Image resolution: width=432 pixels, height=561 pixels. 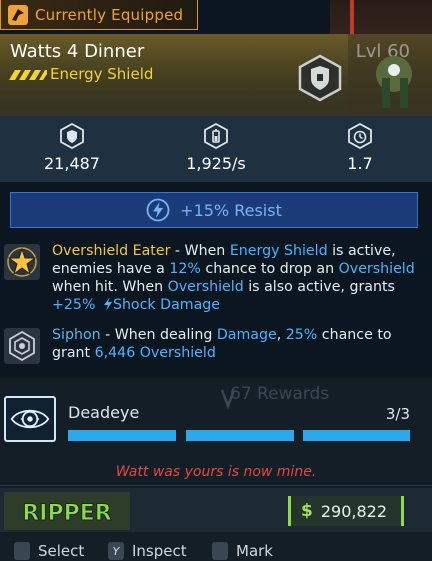 I want to click on character-figure, so click(x=390, y=75).